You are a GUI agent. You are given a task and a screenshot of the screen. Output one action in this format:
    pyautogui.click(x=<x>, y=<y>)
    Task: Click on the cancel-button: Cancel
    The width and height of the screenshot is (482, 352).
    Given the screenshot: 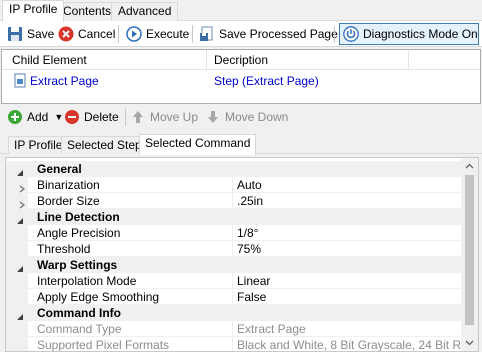 What is the action you would take?
    pyautogui.click(x=86, y=34)
    